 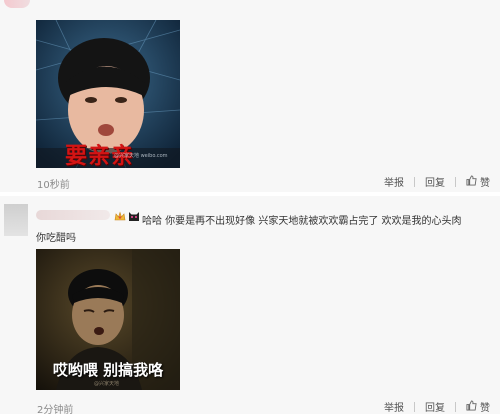 I want to click on crown-icon, so click(x=120, y=216).